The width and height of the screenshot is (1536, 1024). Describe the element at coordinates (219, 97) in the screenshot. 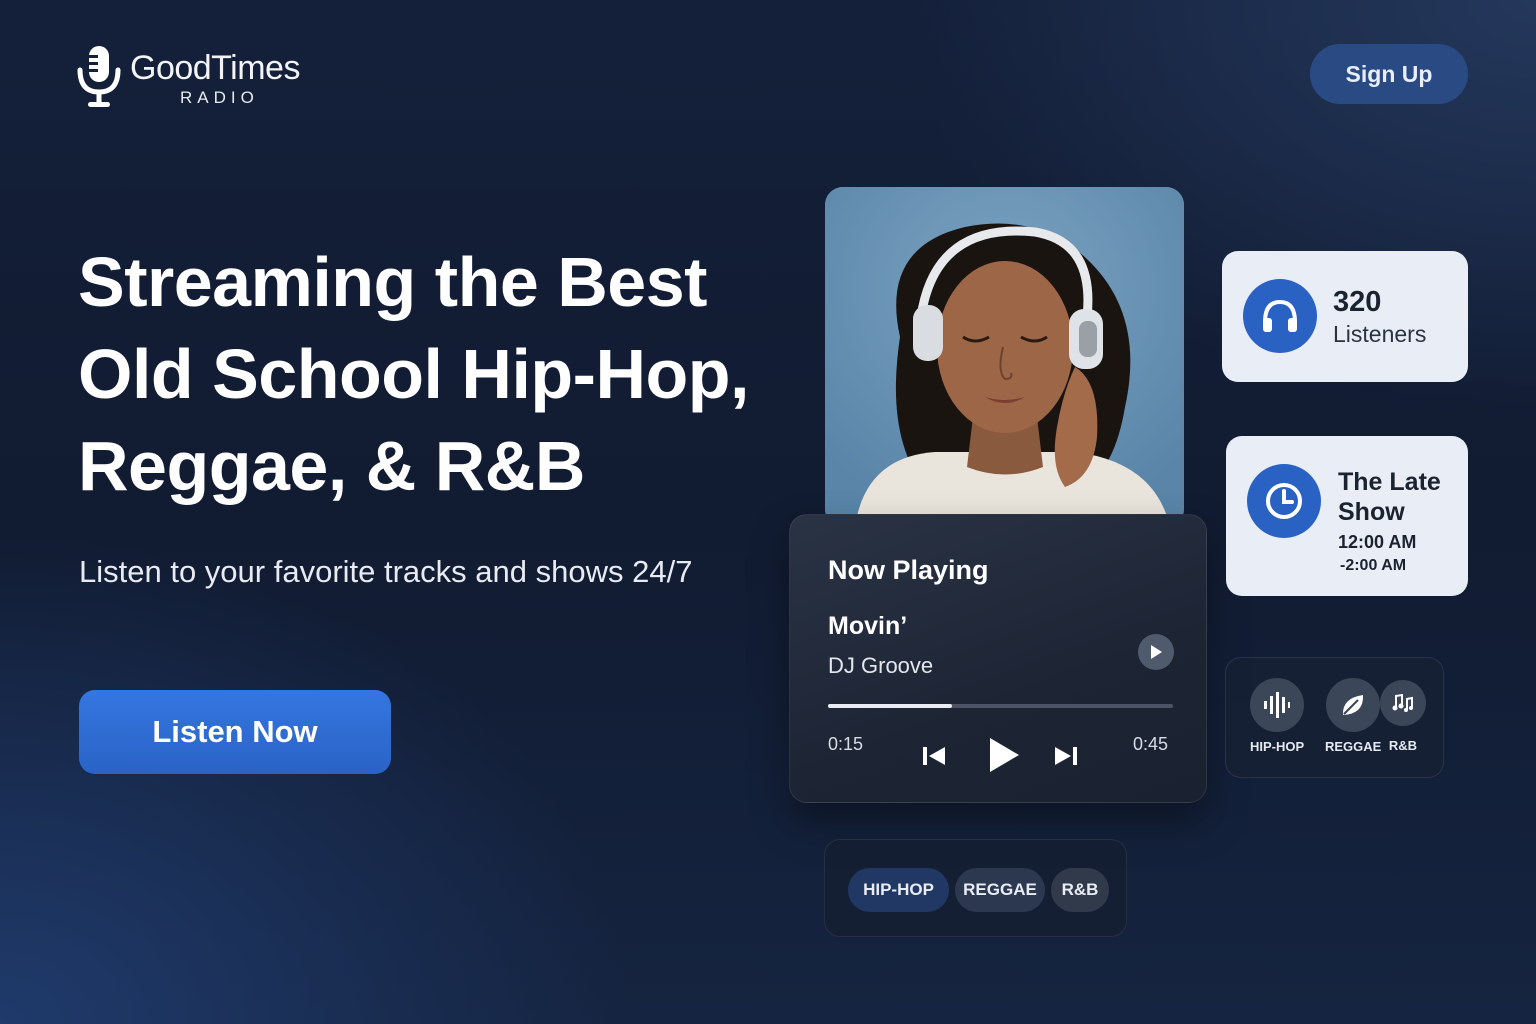

I see `brand-sub: RADIO` at that location.